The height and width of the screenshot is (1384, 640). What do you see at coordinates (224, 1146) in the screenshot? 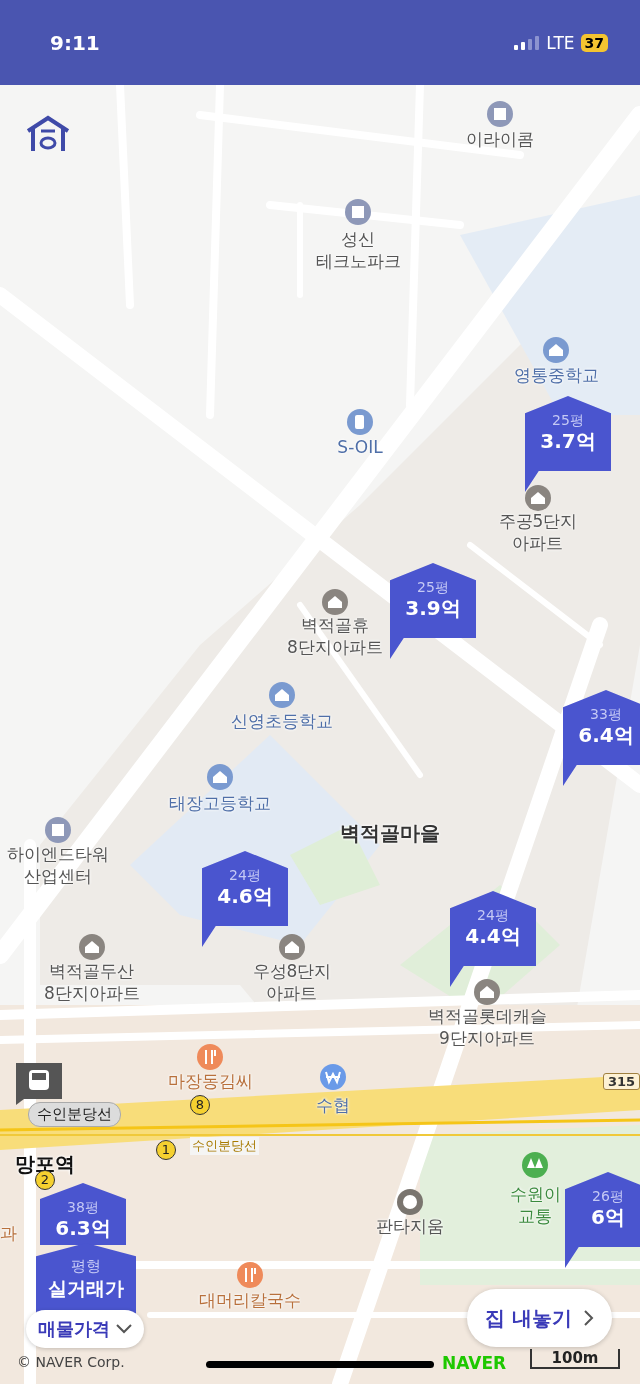
I see `subway-line-label: 수인분당선` at bounding box center [224, 1146].